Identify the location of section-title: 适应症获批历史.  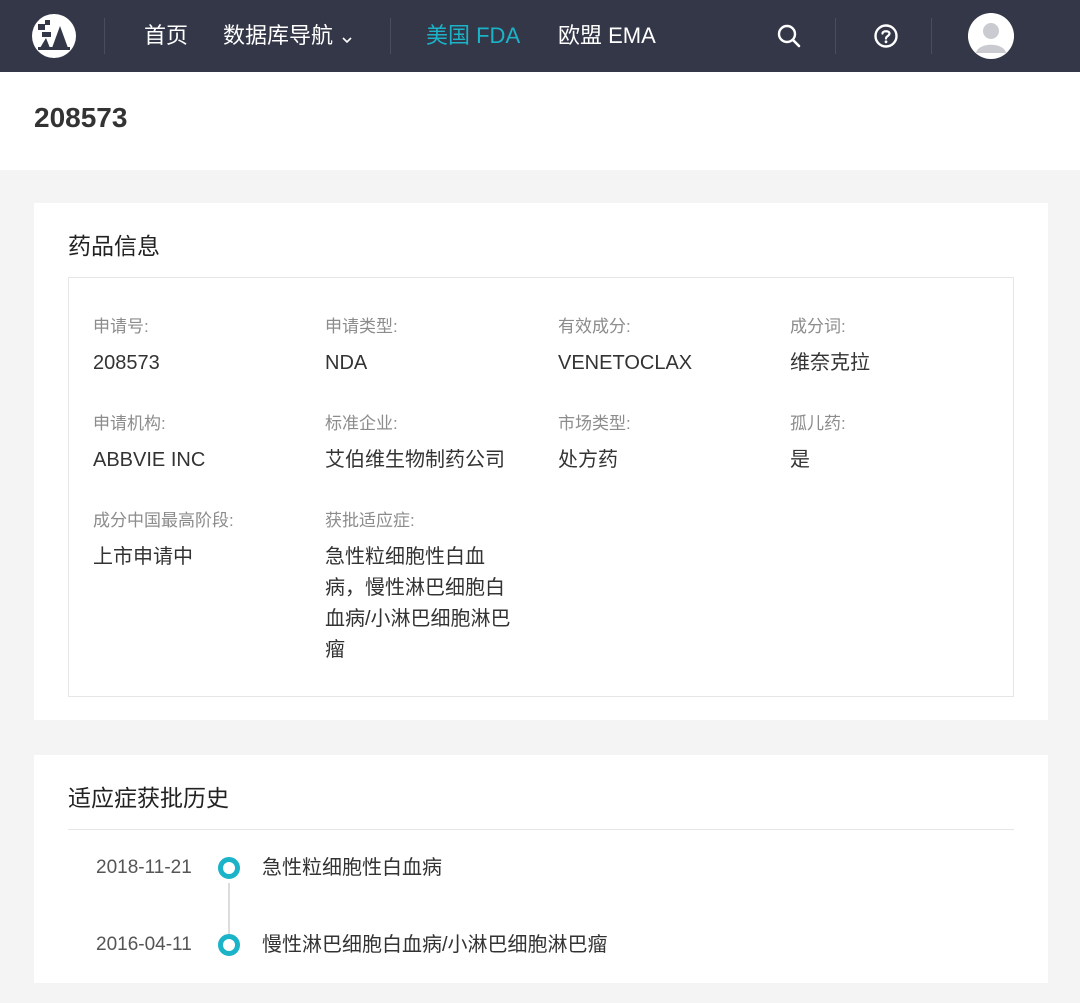
(148, 798).